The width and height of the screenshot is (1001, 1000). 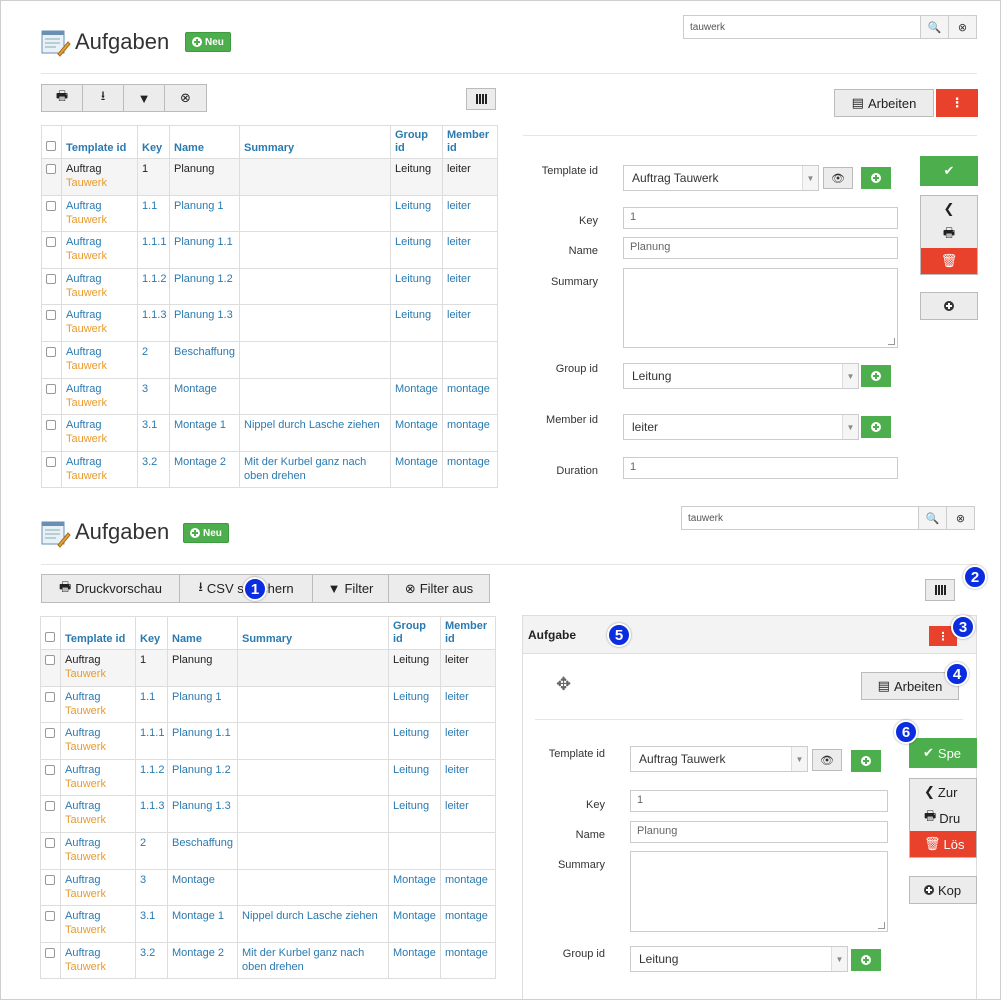 What do you see at coordinates (739, 959) in the screenshot?
I see `group-id-select: Leitung ▼` at bounding box center [739, 959].